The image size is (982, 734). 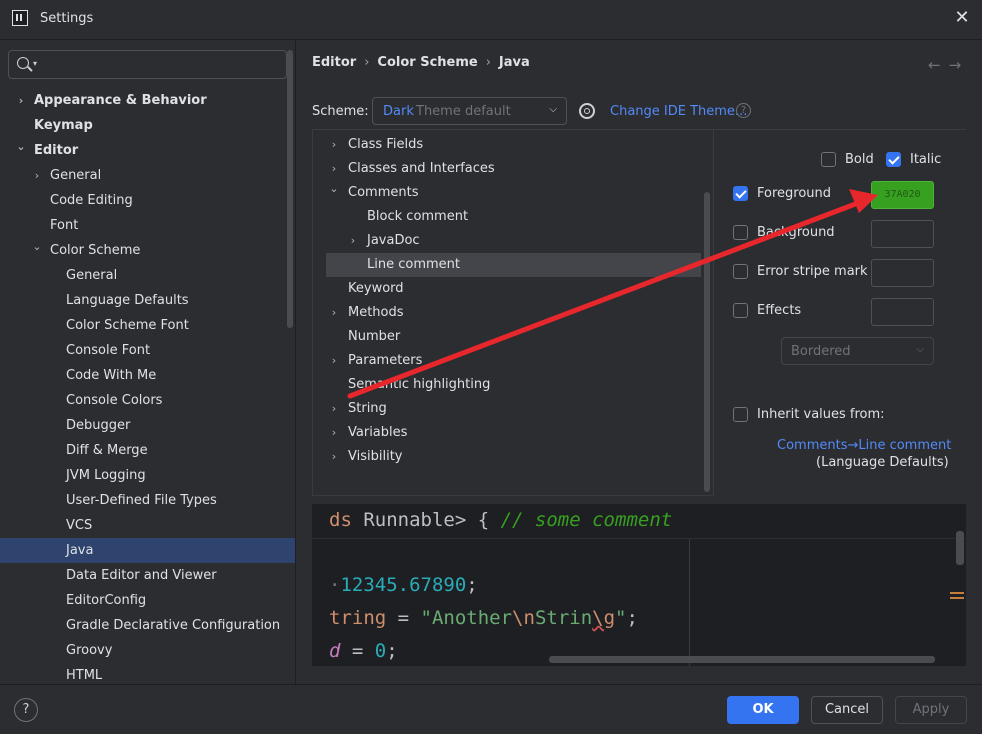 What do you see at coordinates (864, 445) in the screenshot?
I see `inherit-source-link: Comments→Line comment` at bounding box center [864, 445].